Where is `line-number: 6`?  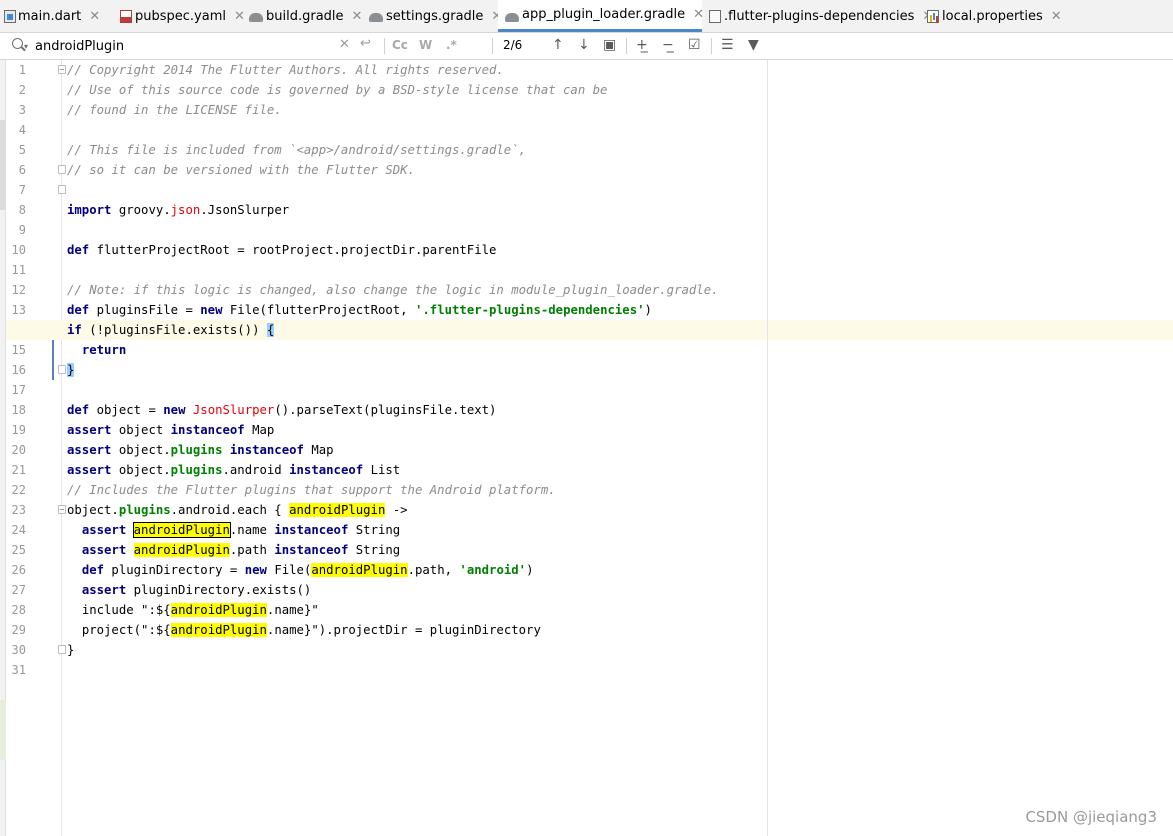 line-number: 6 is located at coordinates (22, 170).